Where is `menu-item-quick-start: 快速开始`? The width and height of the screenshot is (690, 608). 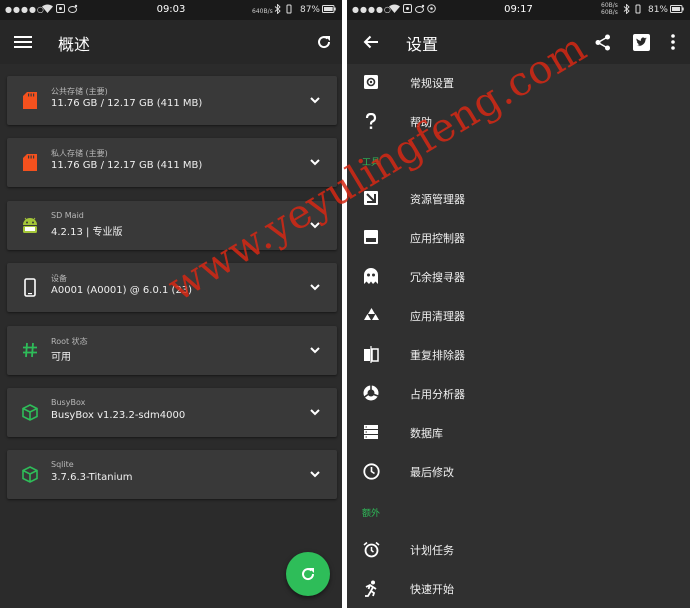
menu-item-quick-start: 快速开始 is located at coordinates (518, 588).